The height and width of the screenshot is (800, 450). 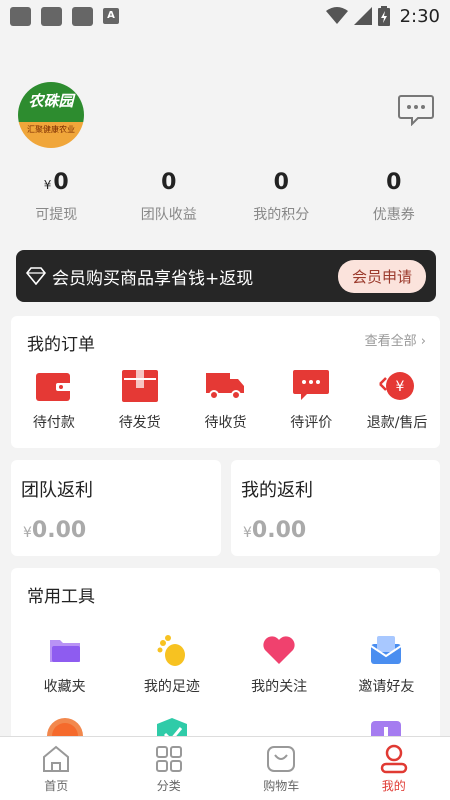 I want to click on battery-icon, so click(x=383, y=16).